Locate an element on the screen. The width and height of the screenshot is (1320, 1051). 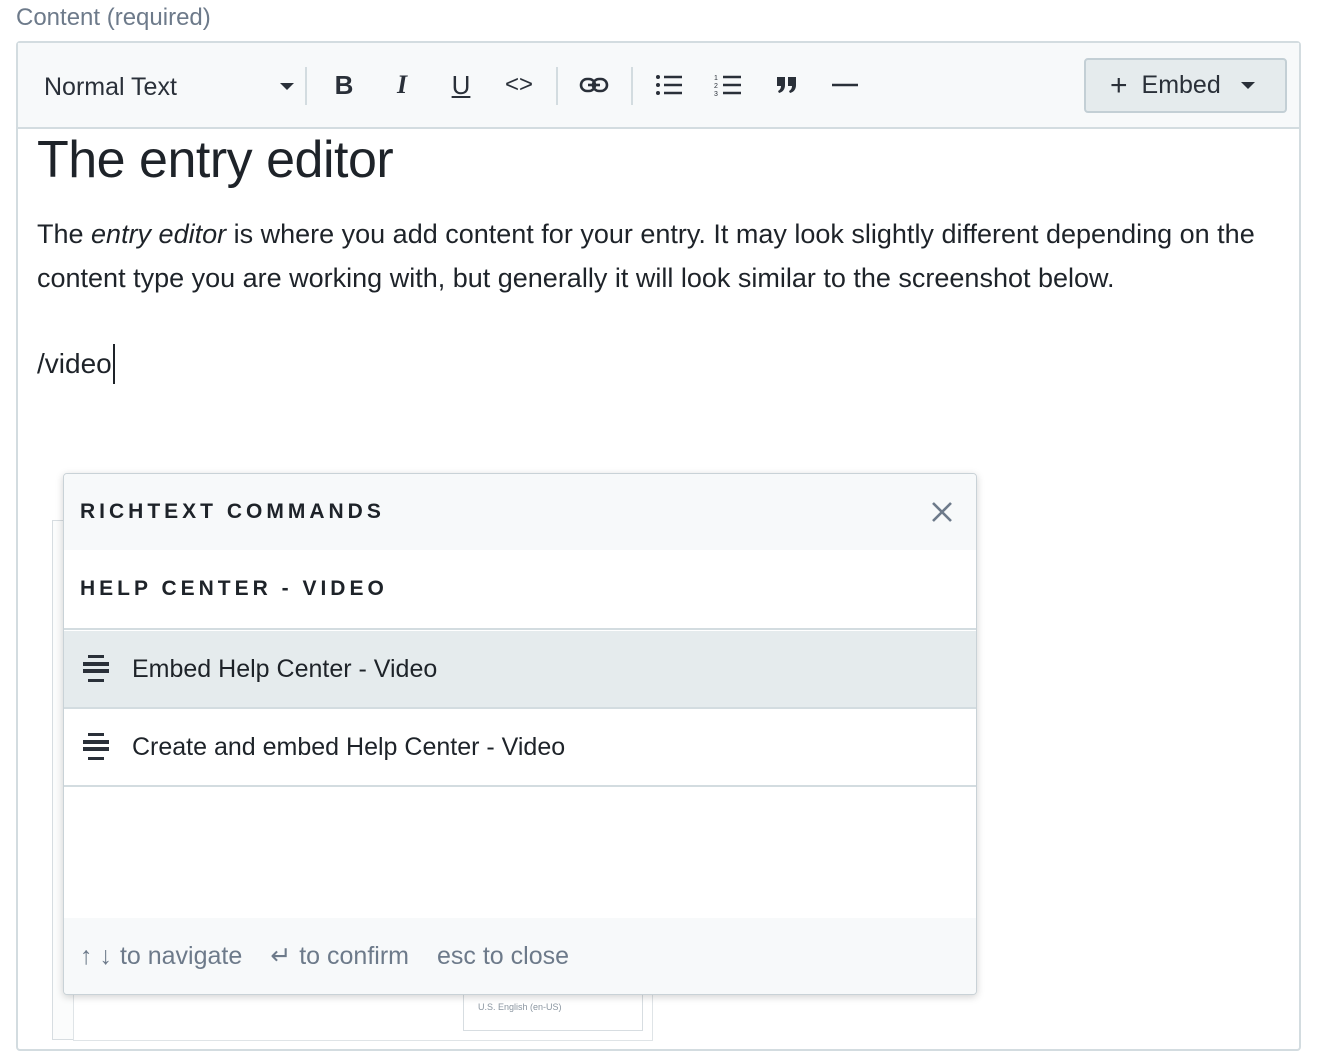
bulleted-list-icon is located at coordinates (669, 85).